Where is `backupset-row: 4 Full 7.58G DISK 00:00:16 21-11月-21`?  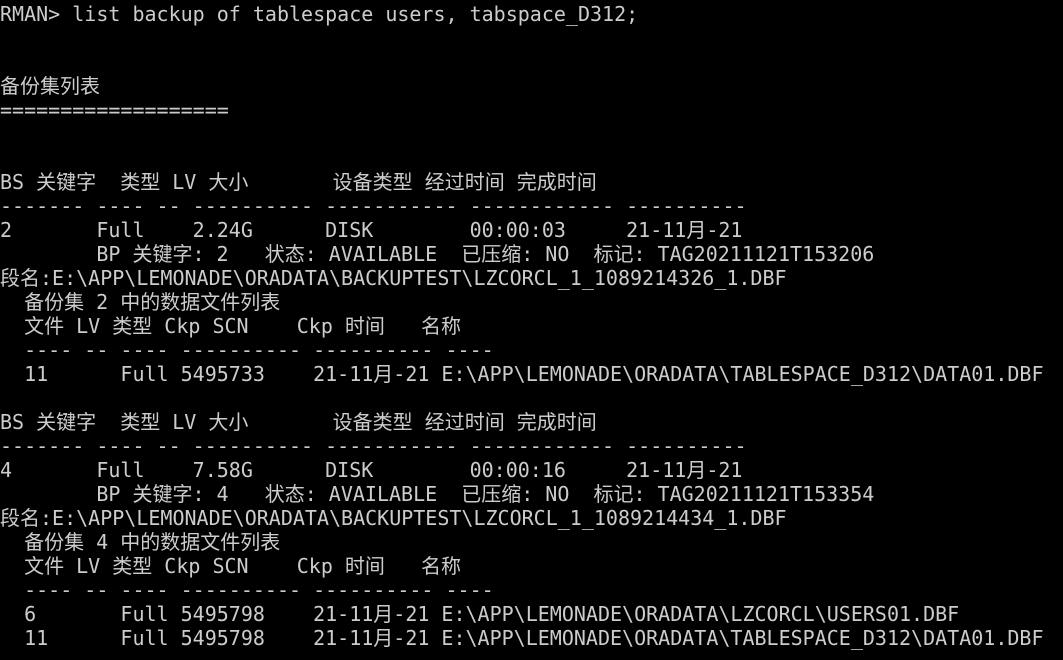 backupset-row: 4 Full 7.58G DISK 00:00:16 21-11月-21 is located at coordinates (371, 470).